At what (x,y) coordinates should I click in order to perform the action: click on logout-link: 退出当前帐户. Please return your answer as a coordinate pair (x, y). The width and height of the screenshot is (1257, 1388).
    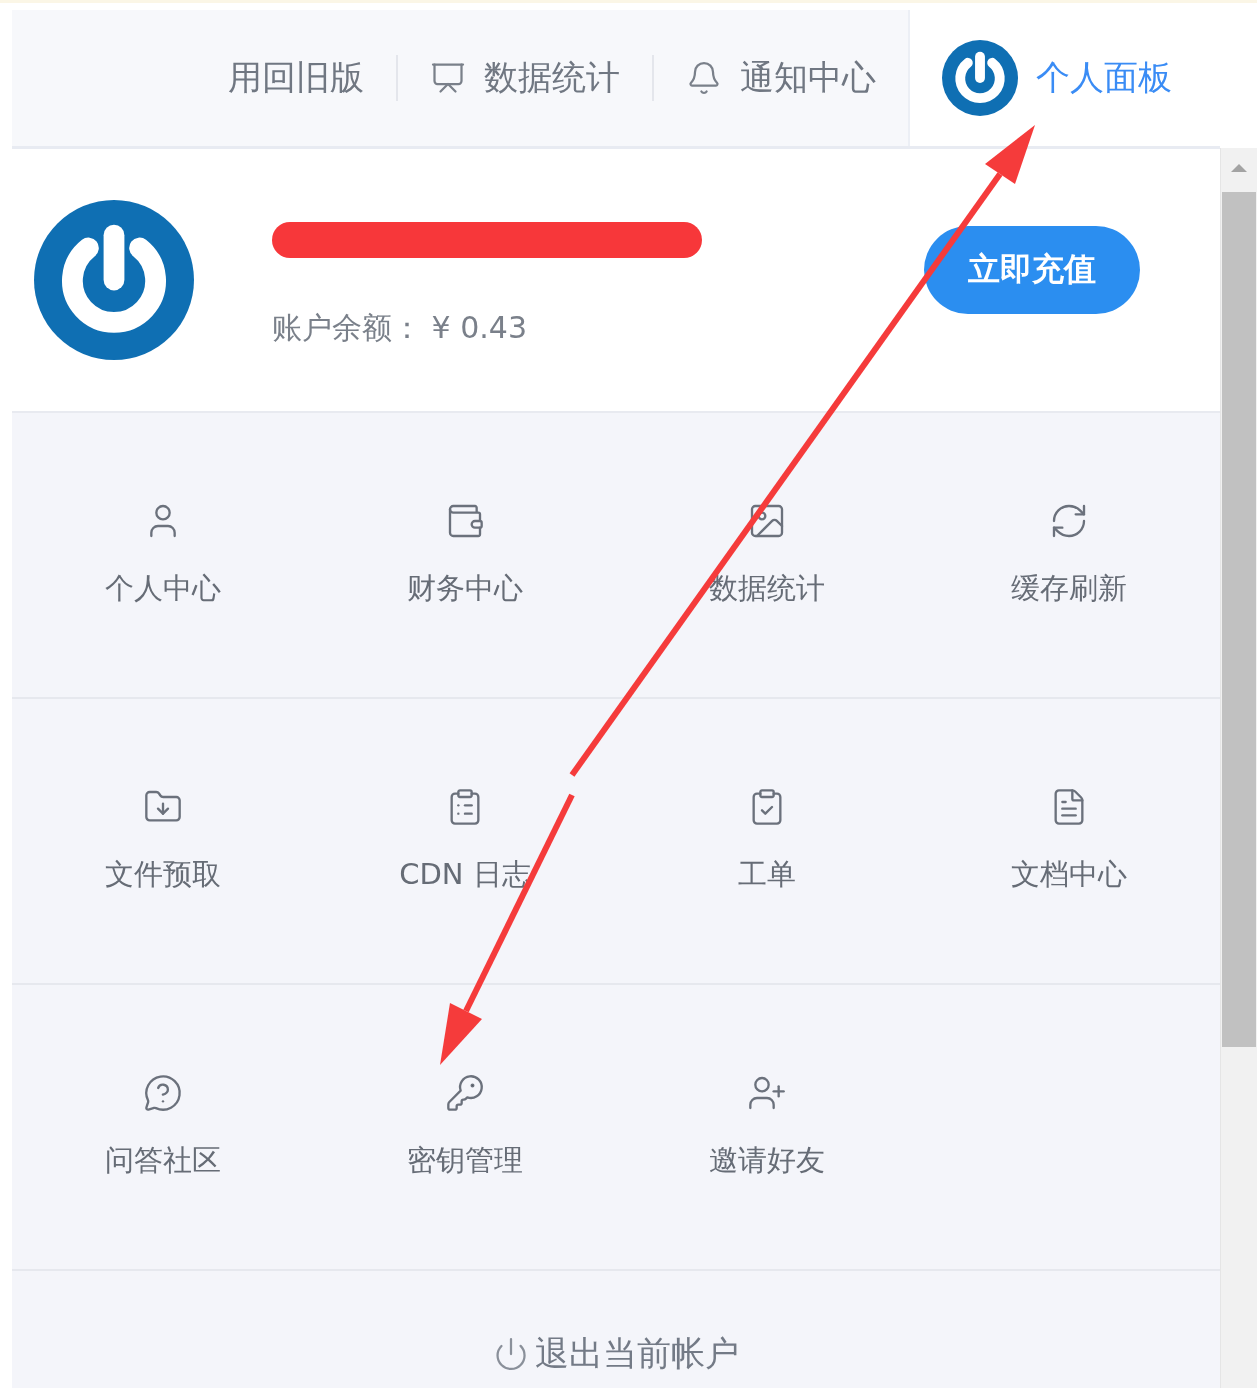
    Looking at the image, I should click on (616, 1354).